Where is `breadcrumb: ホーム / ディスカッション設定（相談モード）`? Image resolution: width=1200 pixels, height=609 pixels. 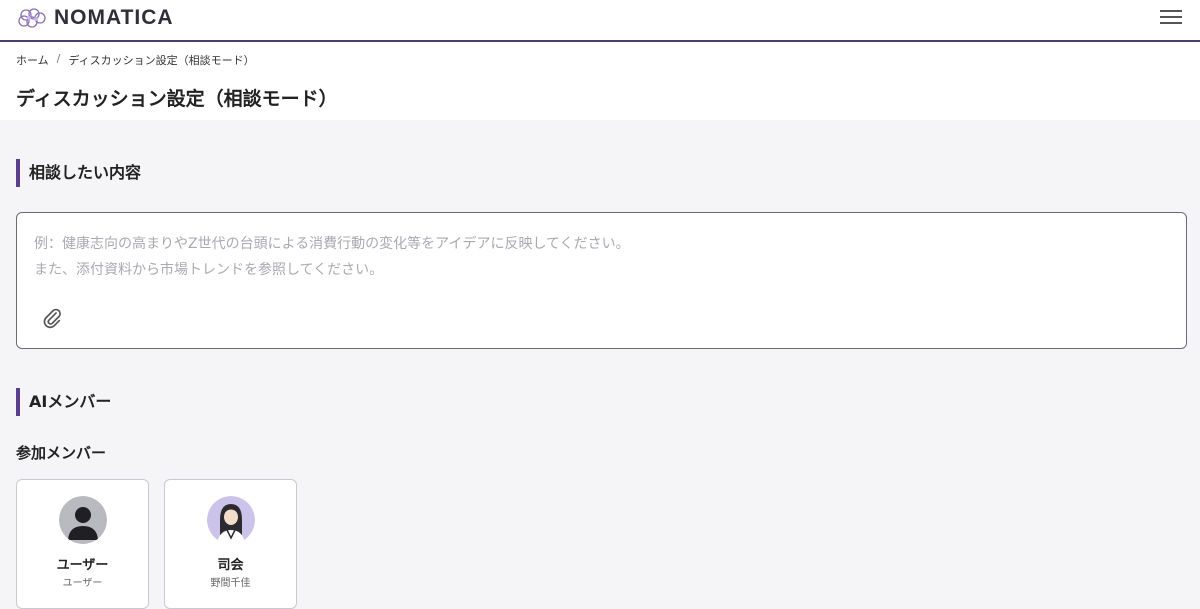
breadcrumb: ホーム / ディスカッション設定（相談モード） is located at coordinates (135, 60).